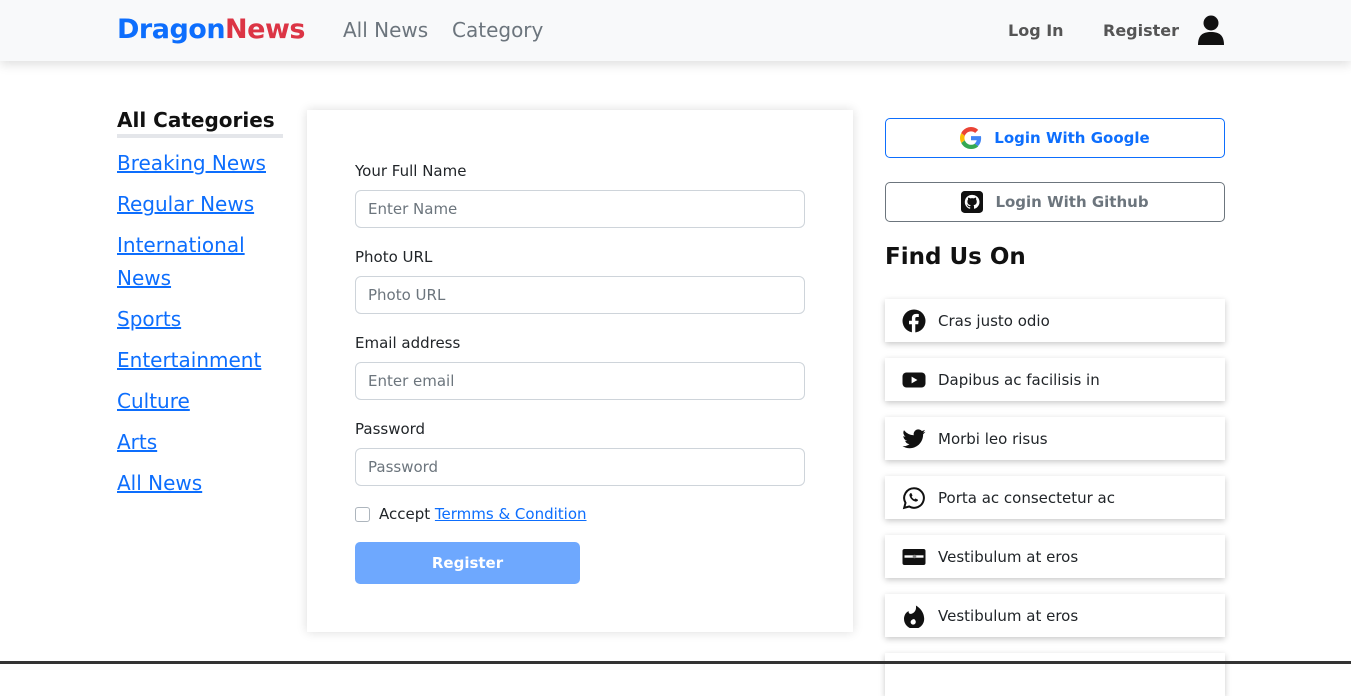 Image resolution: width=1351 pixels, height=696 pixels. I want to click on brand-logo: DragonNews, so click(211, 29).